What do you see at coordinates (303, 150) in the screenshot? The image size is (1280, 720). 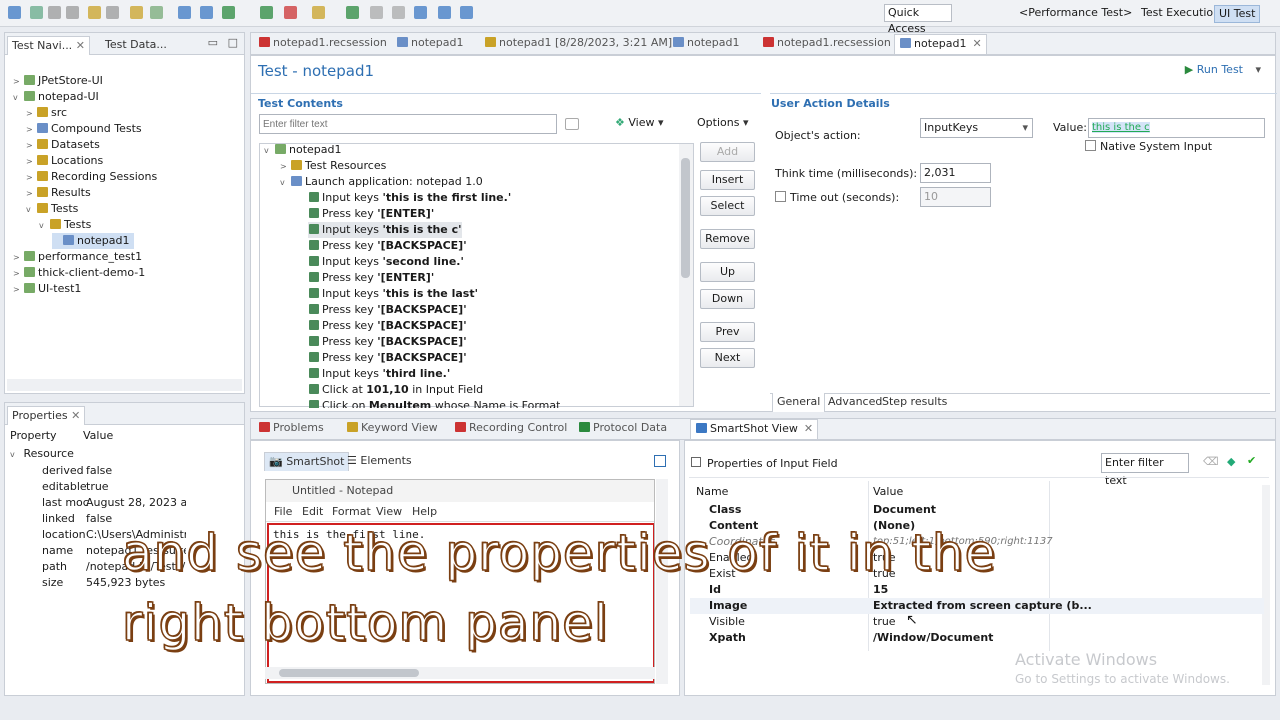 I see `tree-root: v notepad1` at bounding box center [303, 150].